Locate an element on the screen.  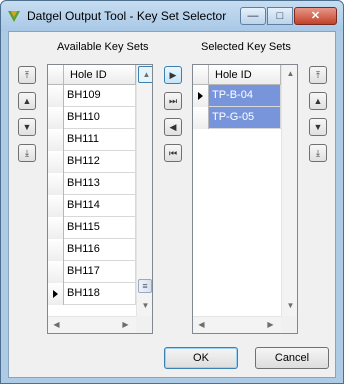
selected-move-bottom-button: ⤓ is located at coordinates (318, 153).